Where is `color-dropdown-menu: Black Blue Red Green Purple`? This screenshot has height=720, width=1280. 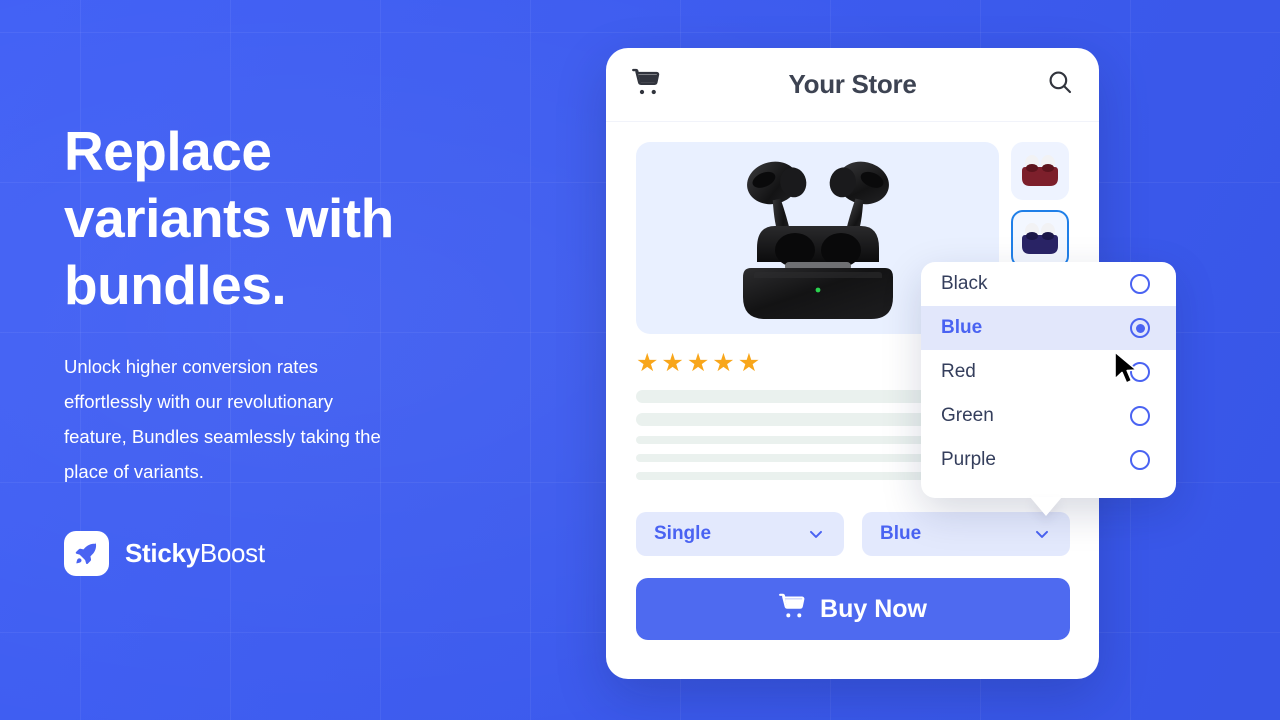
color-dropdown-menu: Black Blue Red Green Purple is located at coordinates (1048, 380).